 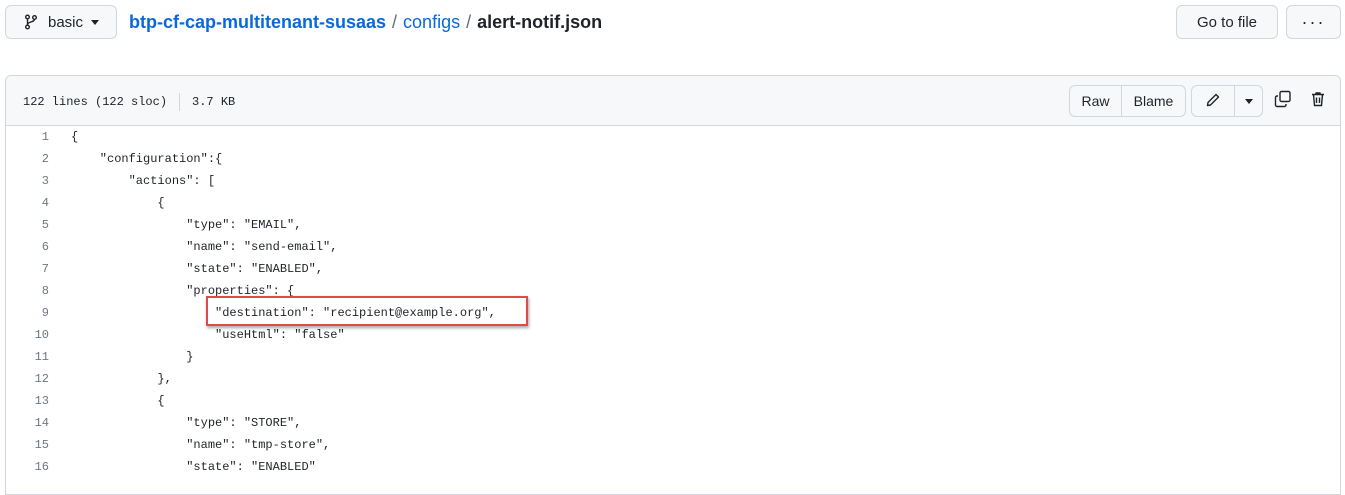 What do you see at coordinates (147, 159) in the screenshot?
I see `line-content: "configuration":{` at bounding box center [147, 159].